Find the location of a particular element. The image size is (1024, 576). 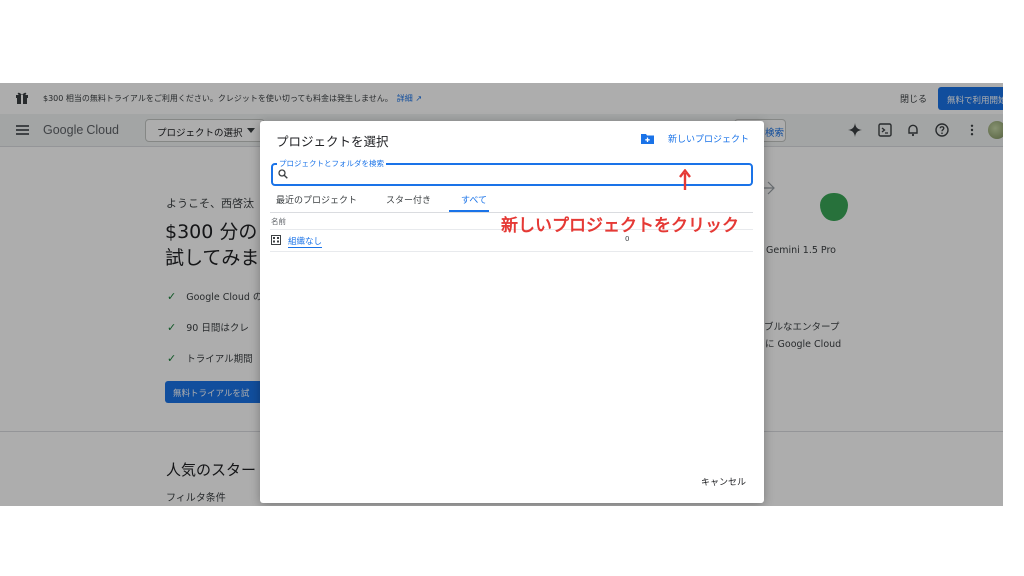

new-project-button: 新しいプロジェクト is located at coordinates (695, 138).